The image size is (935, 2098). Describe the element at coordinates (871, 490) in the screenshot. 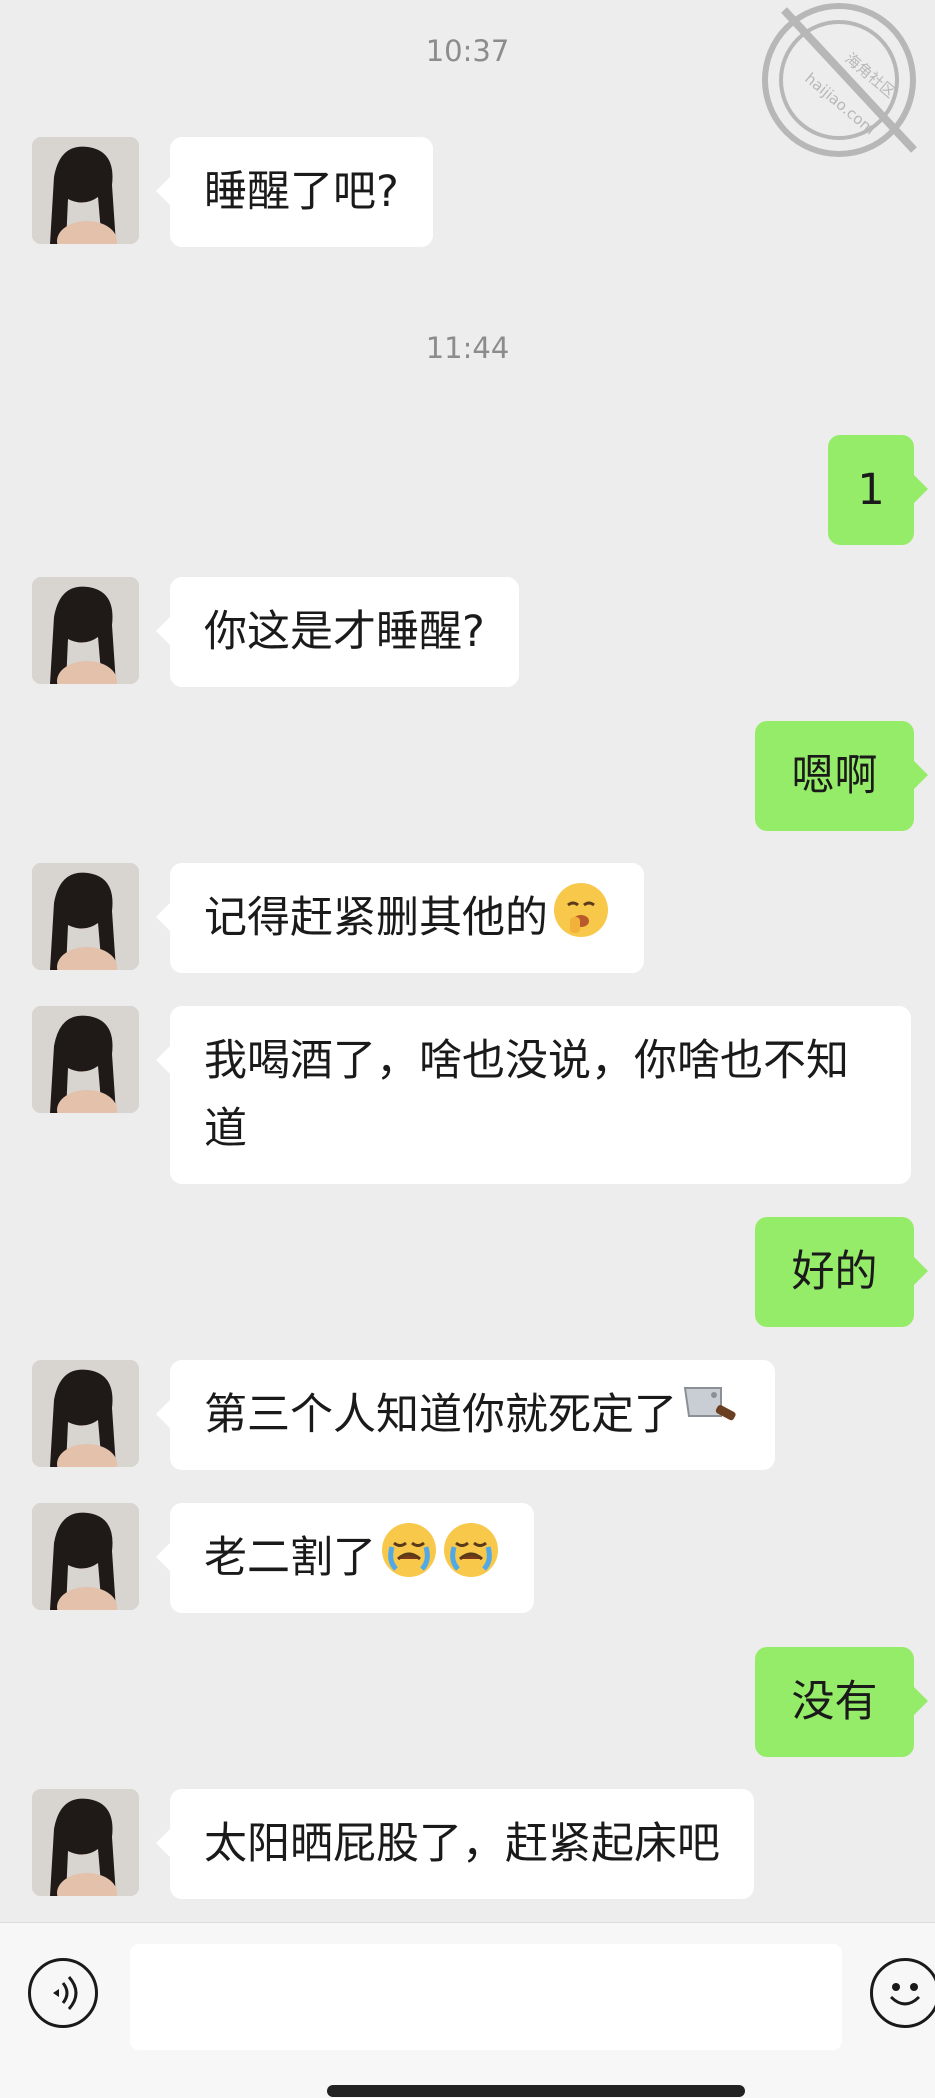

I see `message-text: 1` at that location.